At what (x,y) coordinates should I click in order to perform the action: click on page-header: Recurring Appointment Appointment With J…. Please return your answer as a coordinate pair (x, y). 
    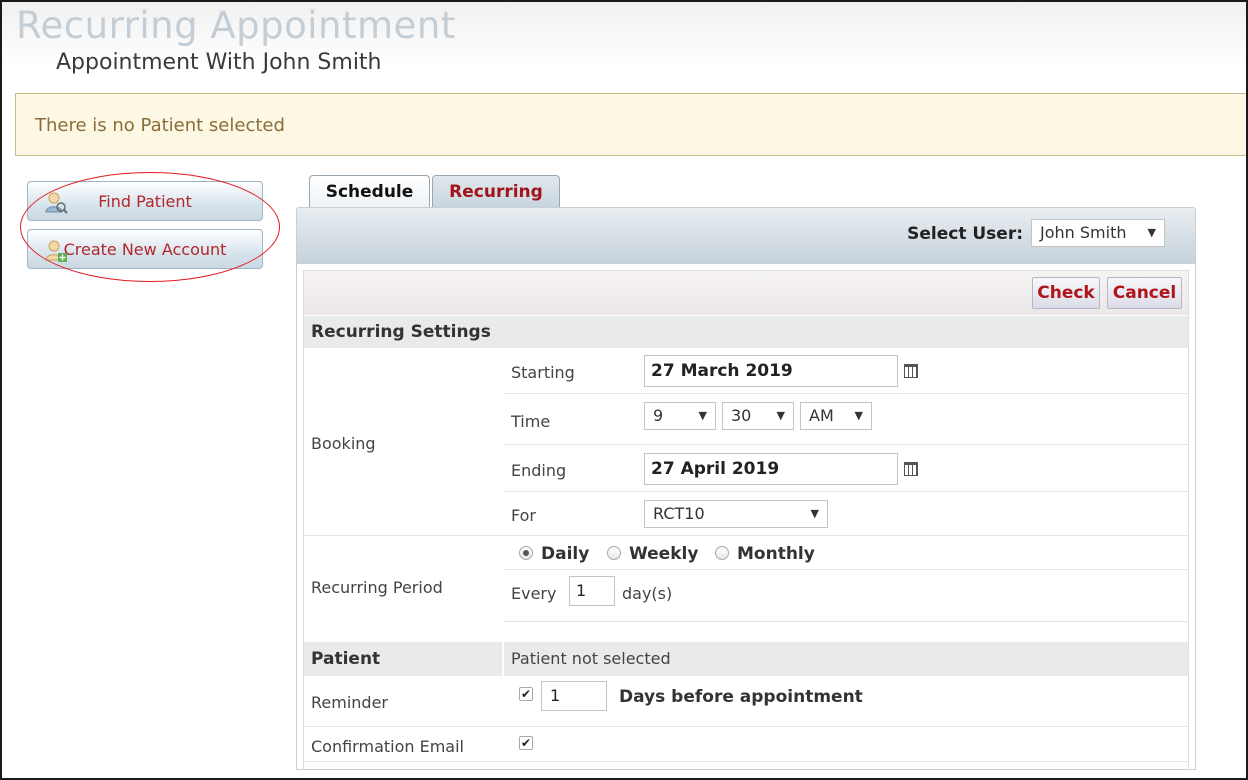
    Looking at the image, I should click on (624, 47).